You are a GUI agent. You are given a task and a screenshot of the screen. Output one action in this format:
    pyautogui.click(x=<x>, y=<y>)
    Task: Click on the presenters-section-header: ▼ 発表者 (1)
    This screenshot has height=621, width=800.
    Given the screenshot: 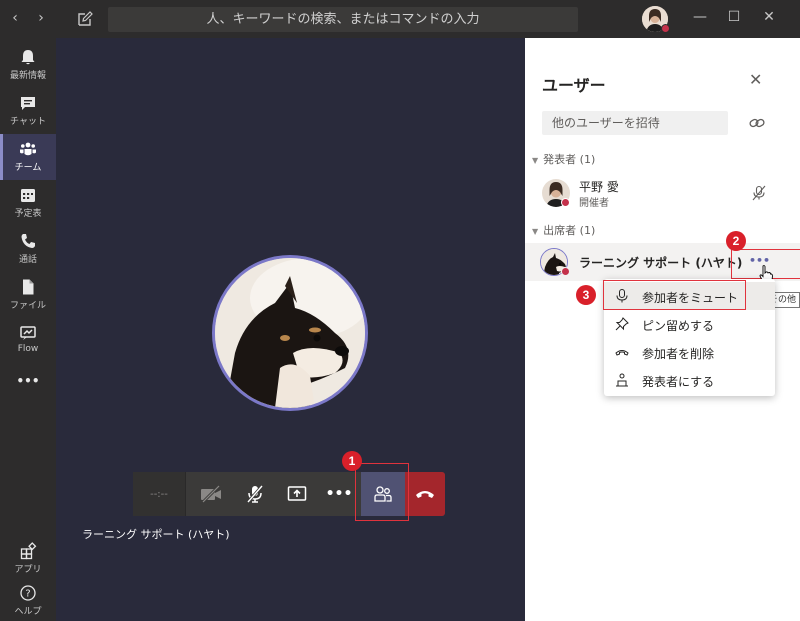 What is the action you would take?
    pyautogui.click(x=563, y=159)
    